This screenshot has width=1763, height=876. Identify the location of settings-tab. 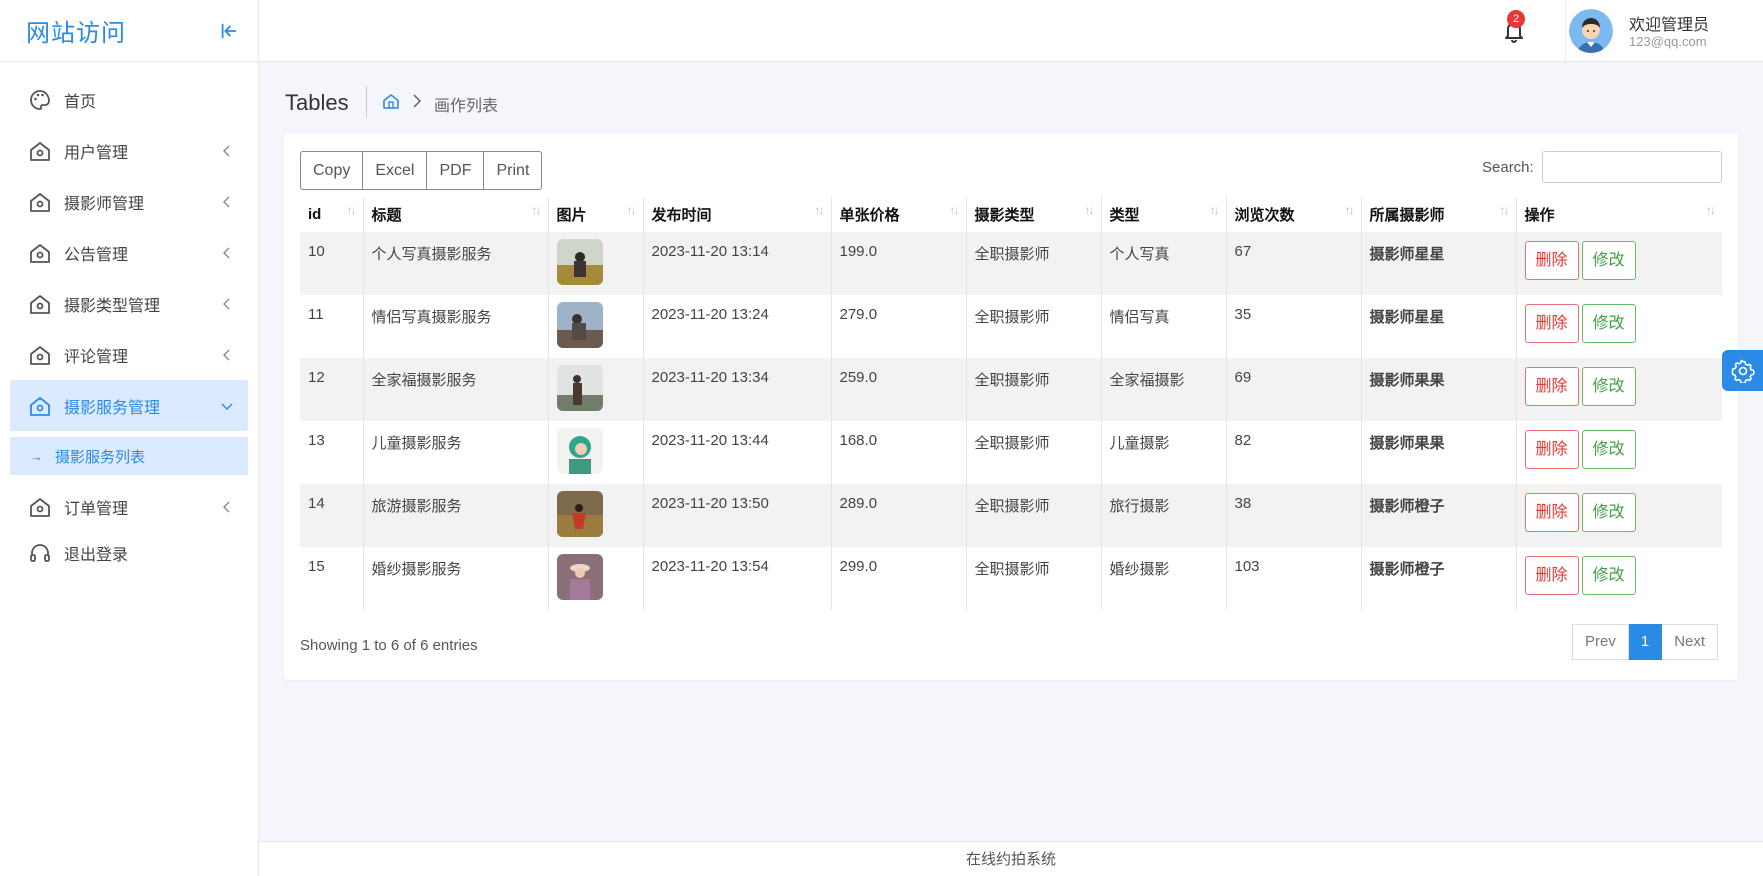
(1742, 370).